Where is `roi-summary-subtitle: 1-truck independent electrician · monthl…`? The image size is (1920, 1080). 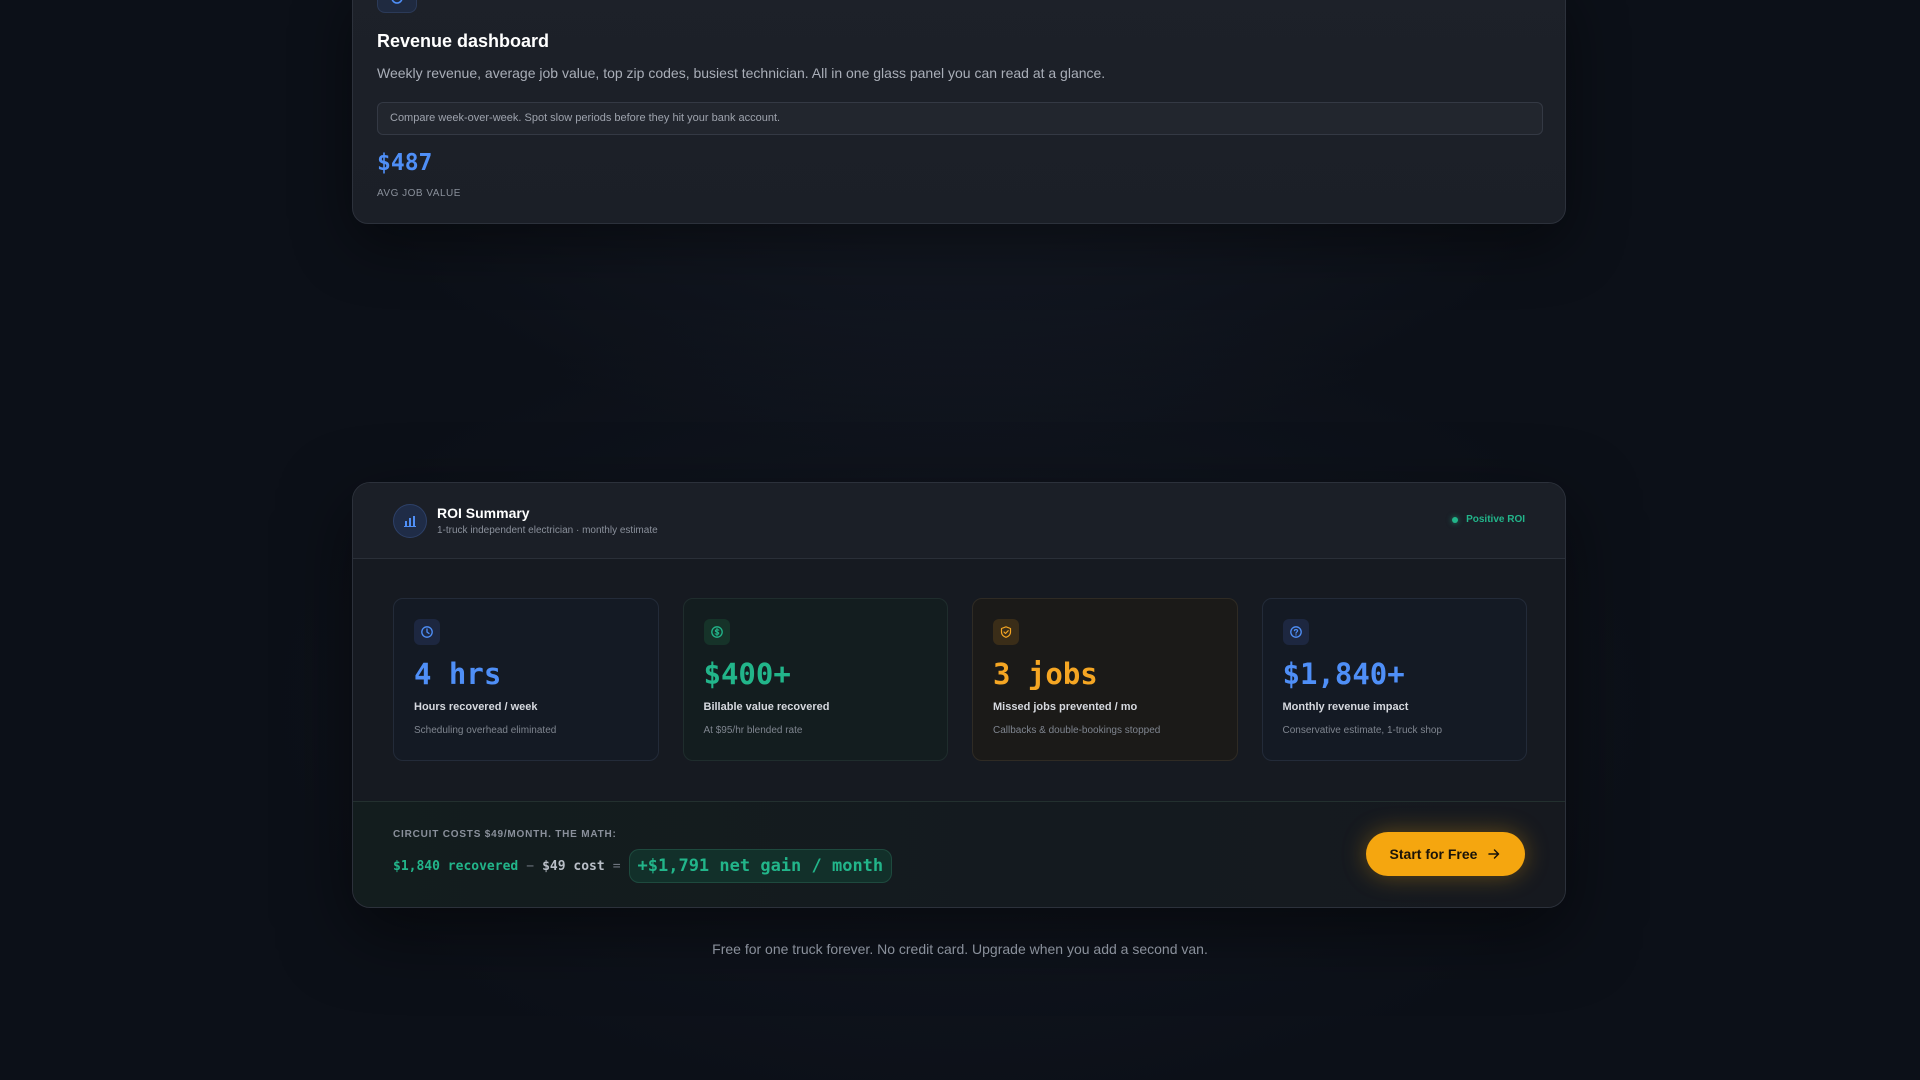
roi-summary-subtitle: 1-truck independent electrician · monthl… is located at coordinates (547, 530).